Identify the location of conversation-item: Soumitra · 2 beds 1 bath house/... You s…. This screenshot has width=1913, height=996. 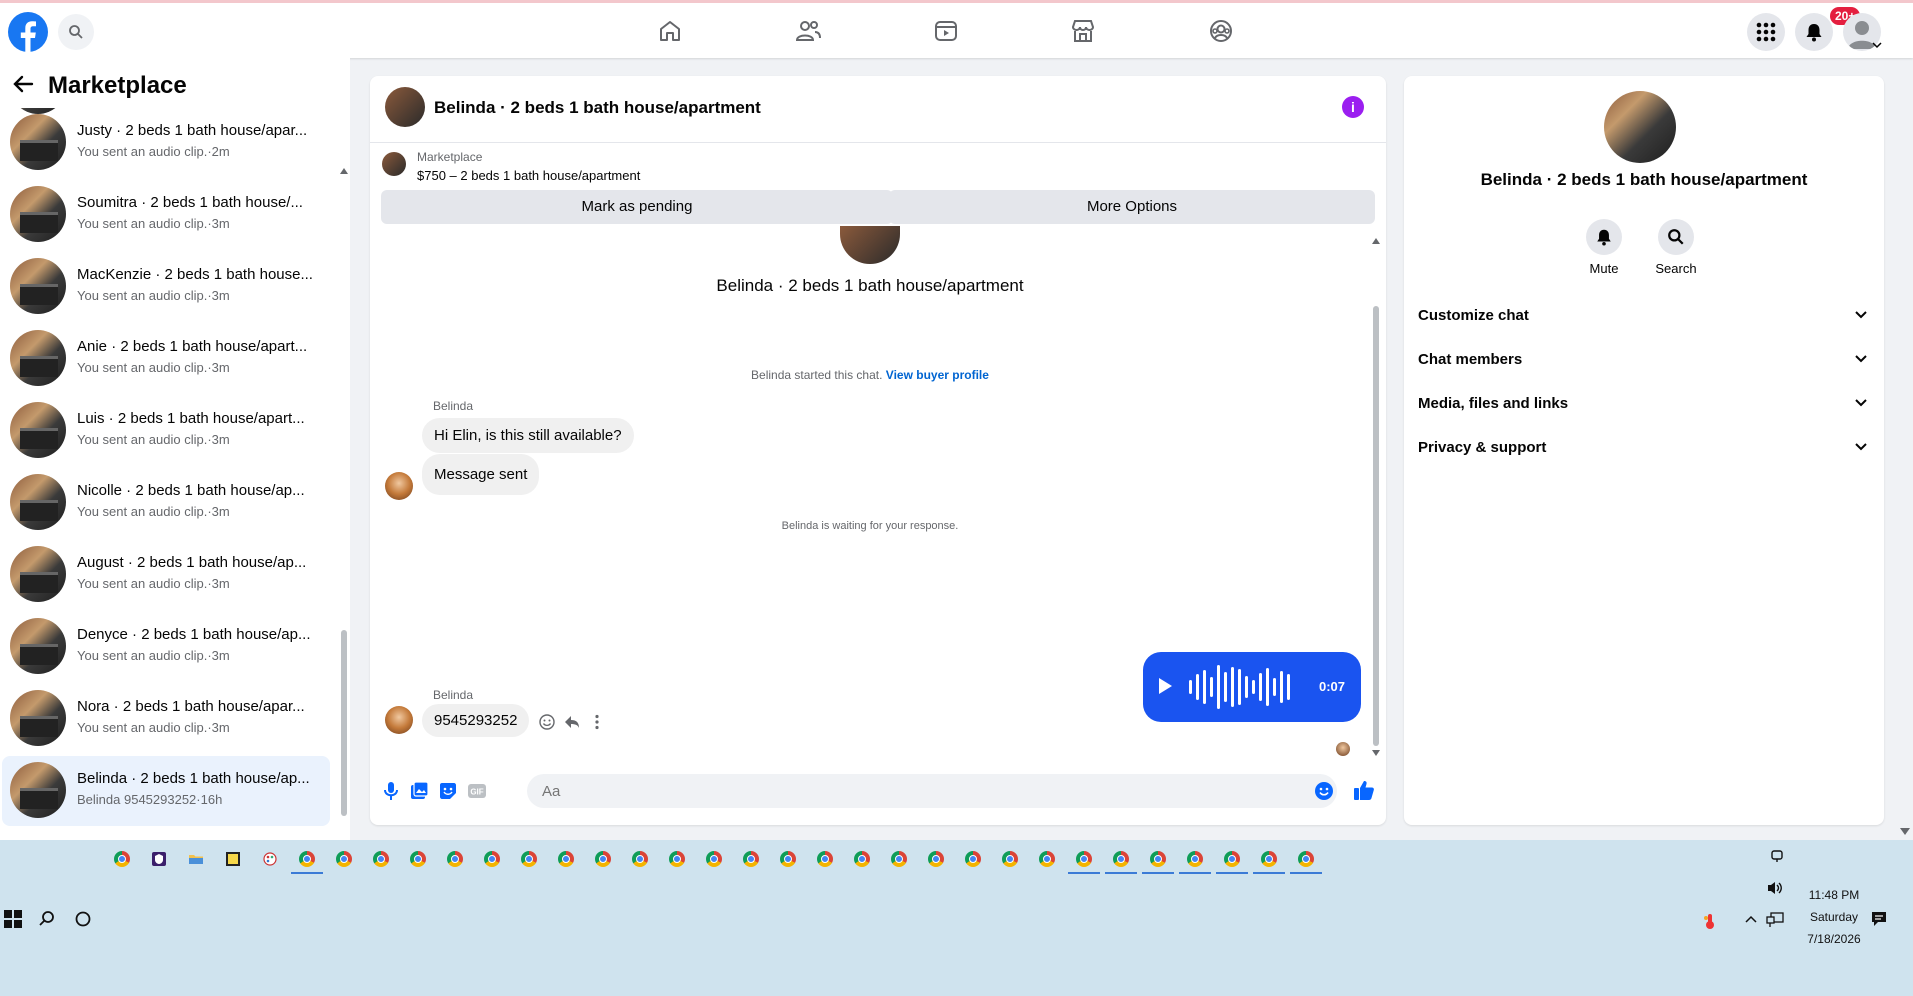
(166, 215).